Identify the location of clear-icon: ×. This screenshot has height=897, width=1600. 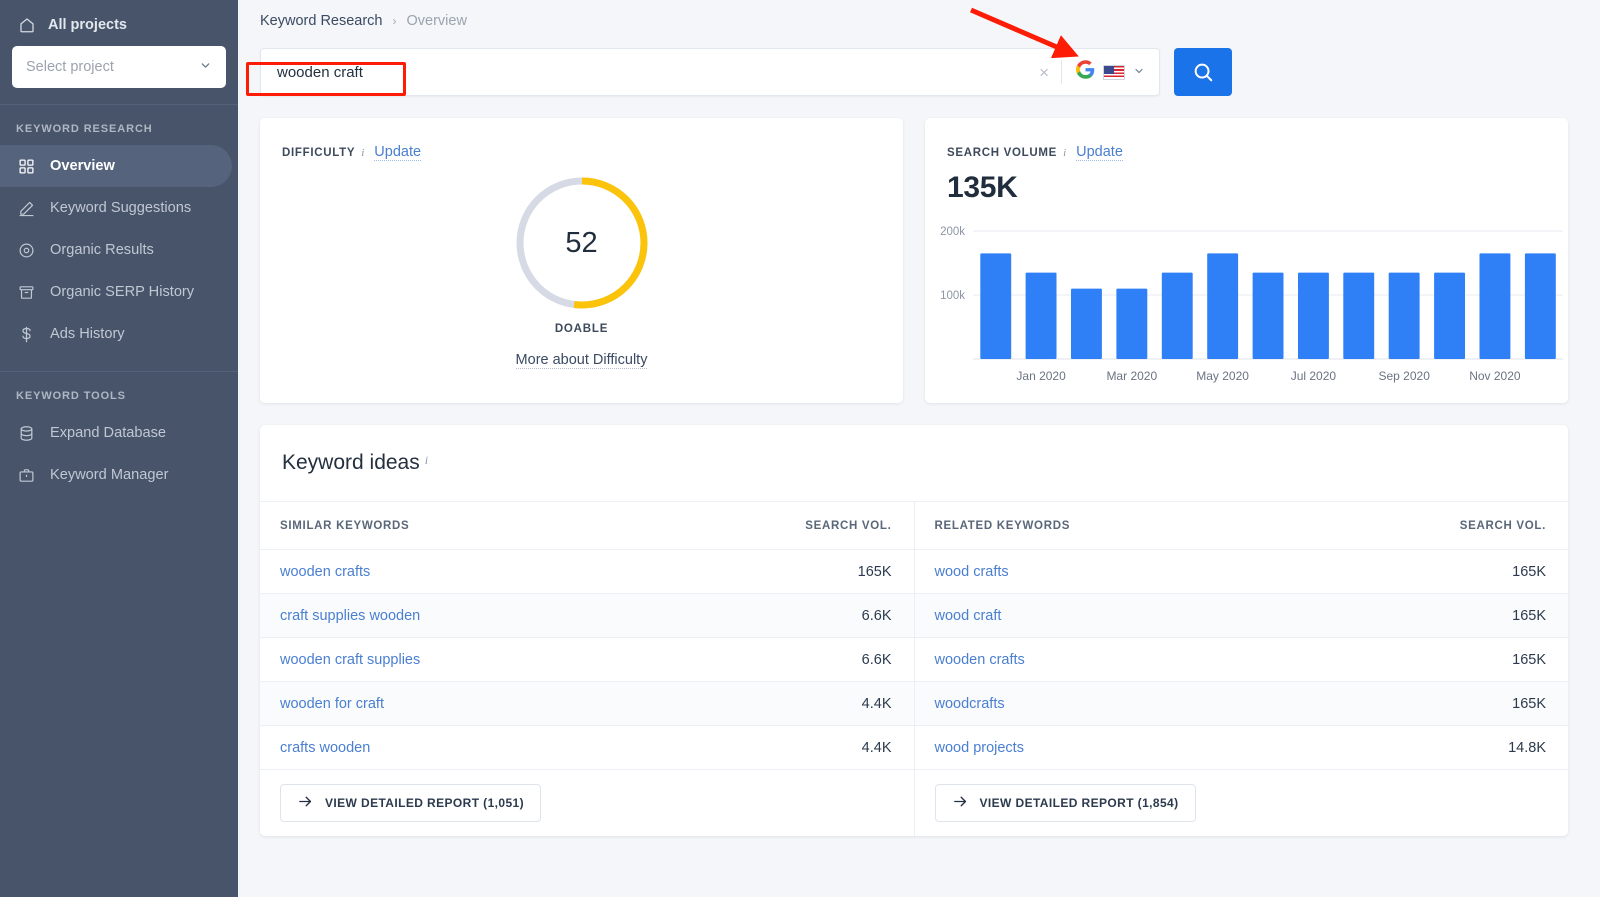
(1044, 72).